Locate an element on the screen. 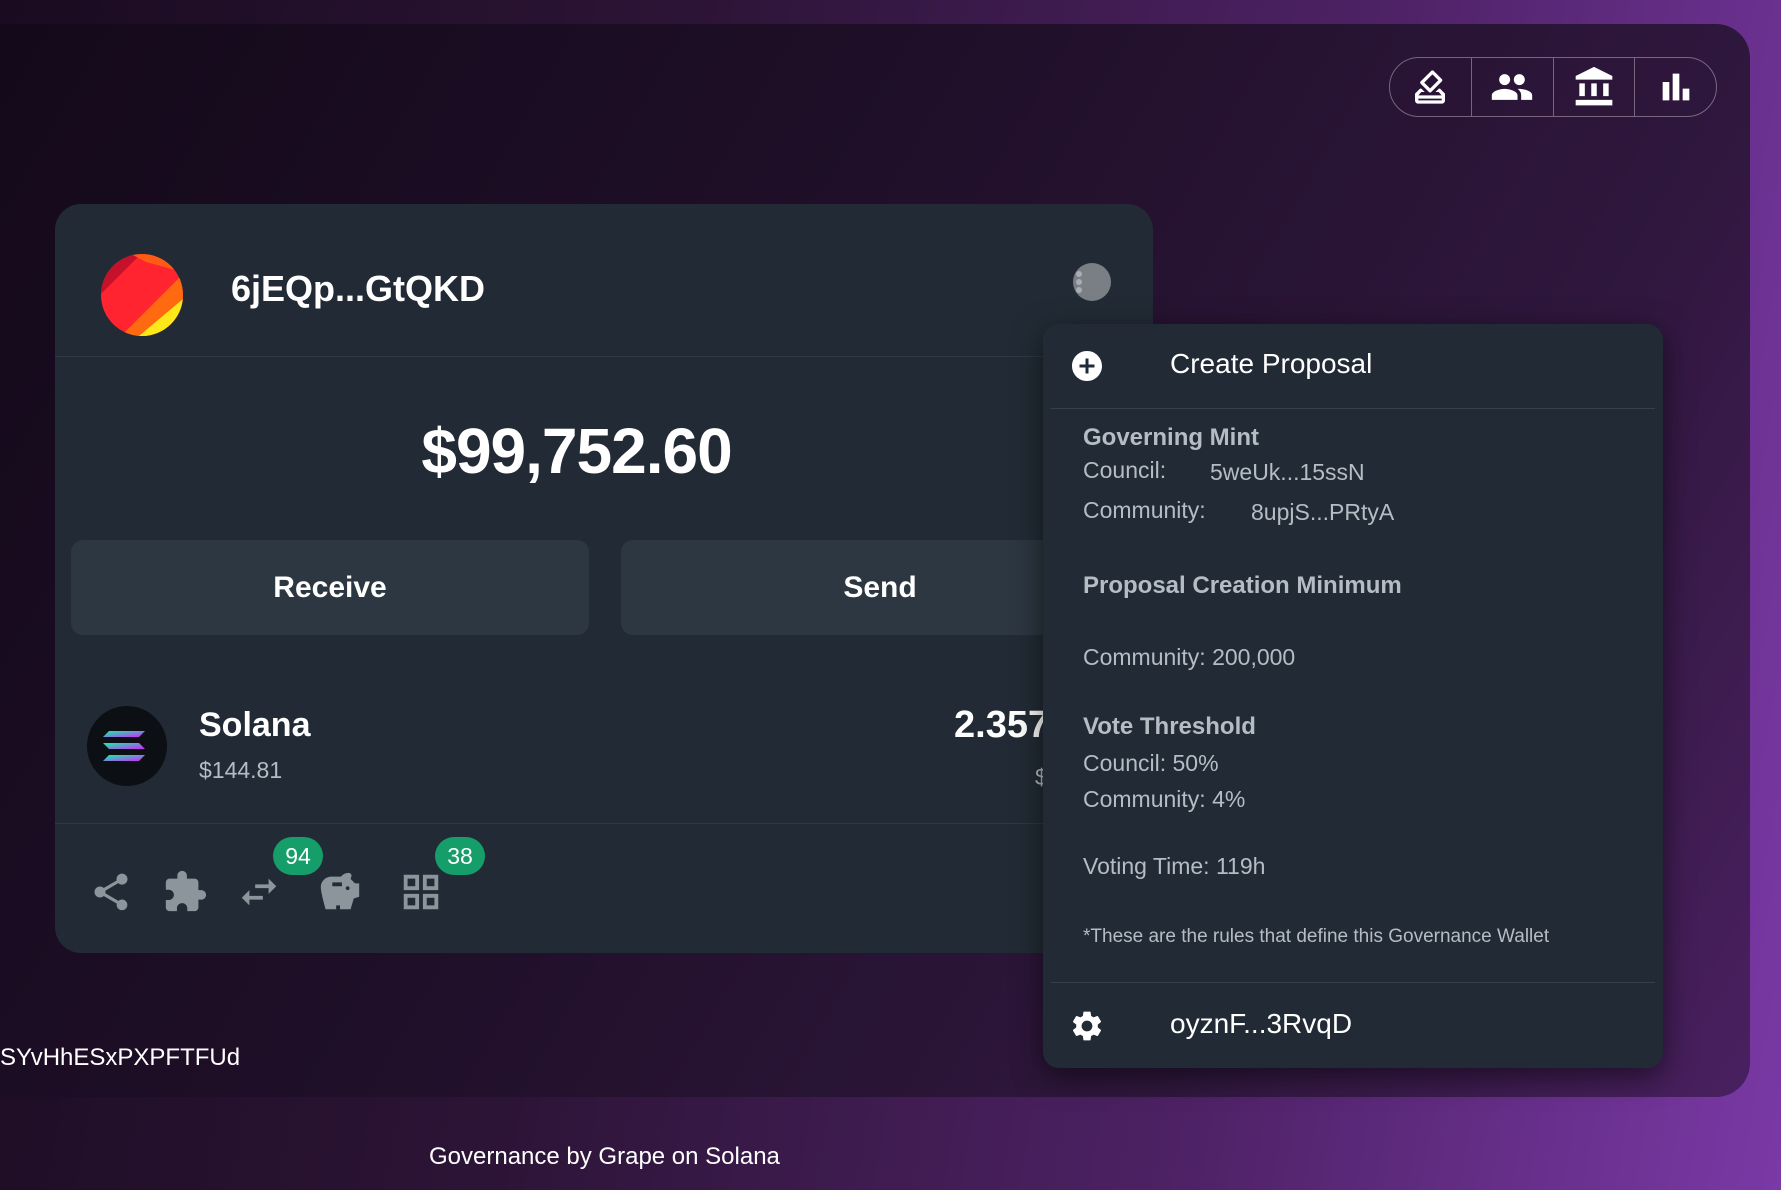 The height and width of the screenshot is (1190, 1781). piggy-bank-icon is located at coordinates (340, 891).